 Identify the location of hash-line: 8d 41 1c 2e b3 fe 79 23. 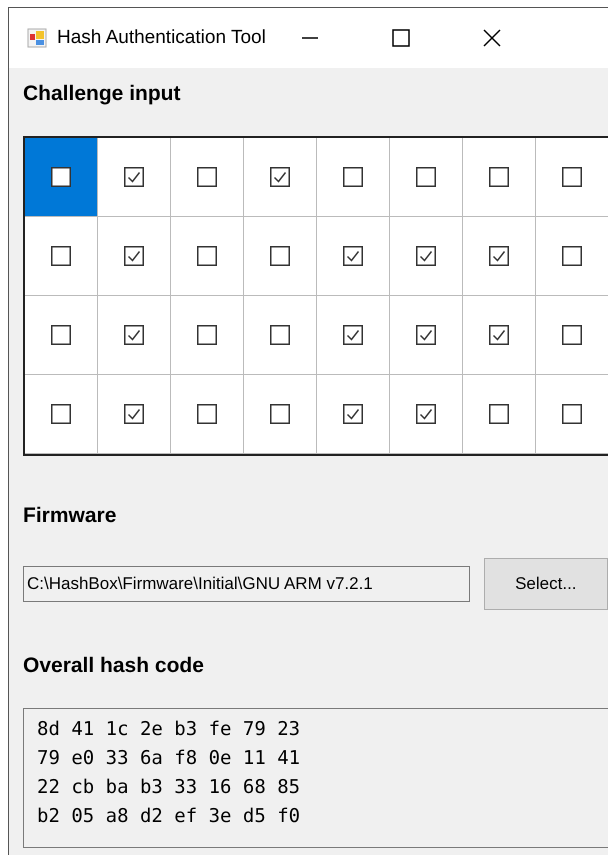
(169, 729).